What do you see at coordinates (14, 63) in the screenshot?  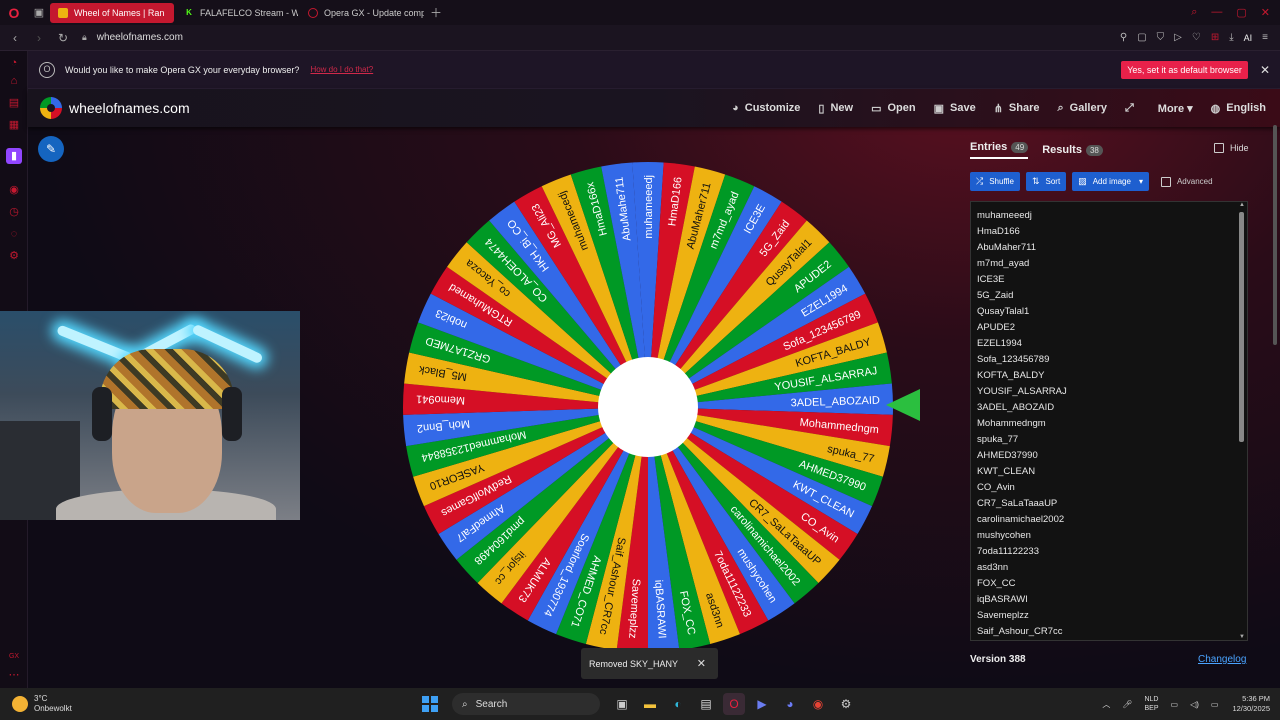 I see `gx-control-icon: ◔` at bounding box center [14, 63].